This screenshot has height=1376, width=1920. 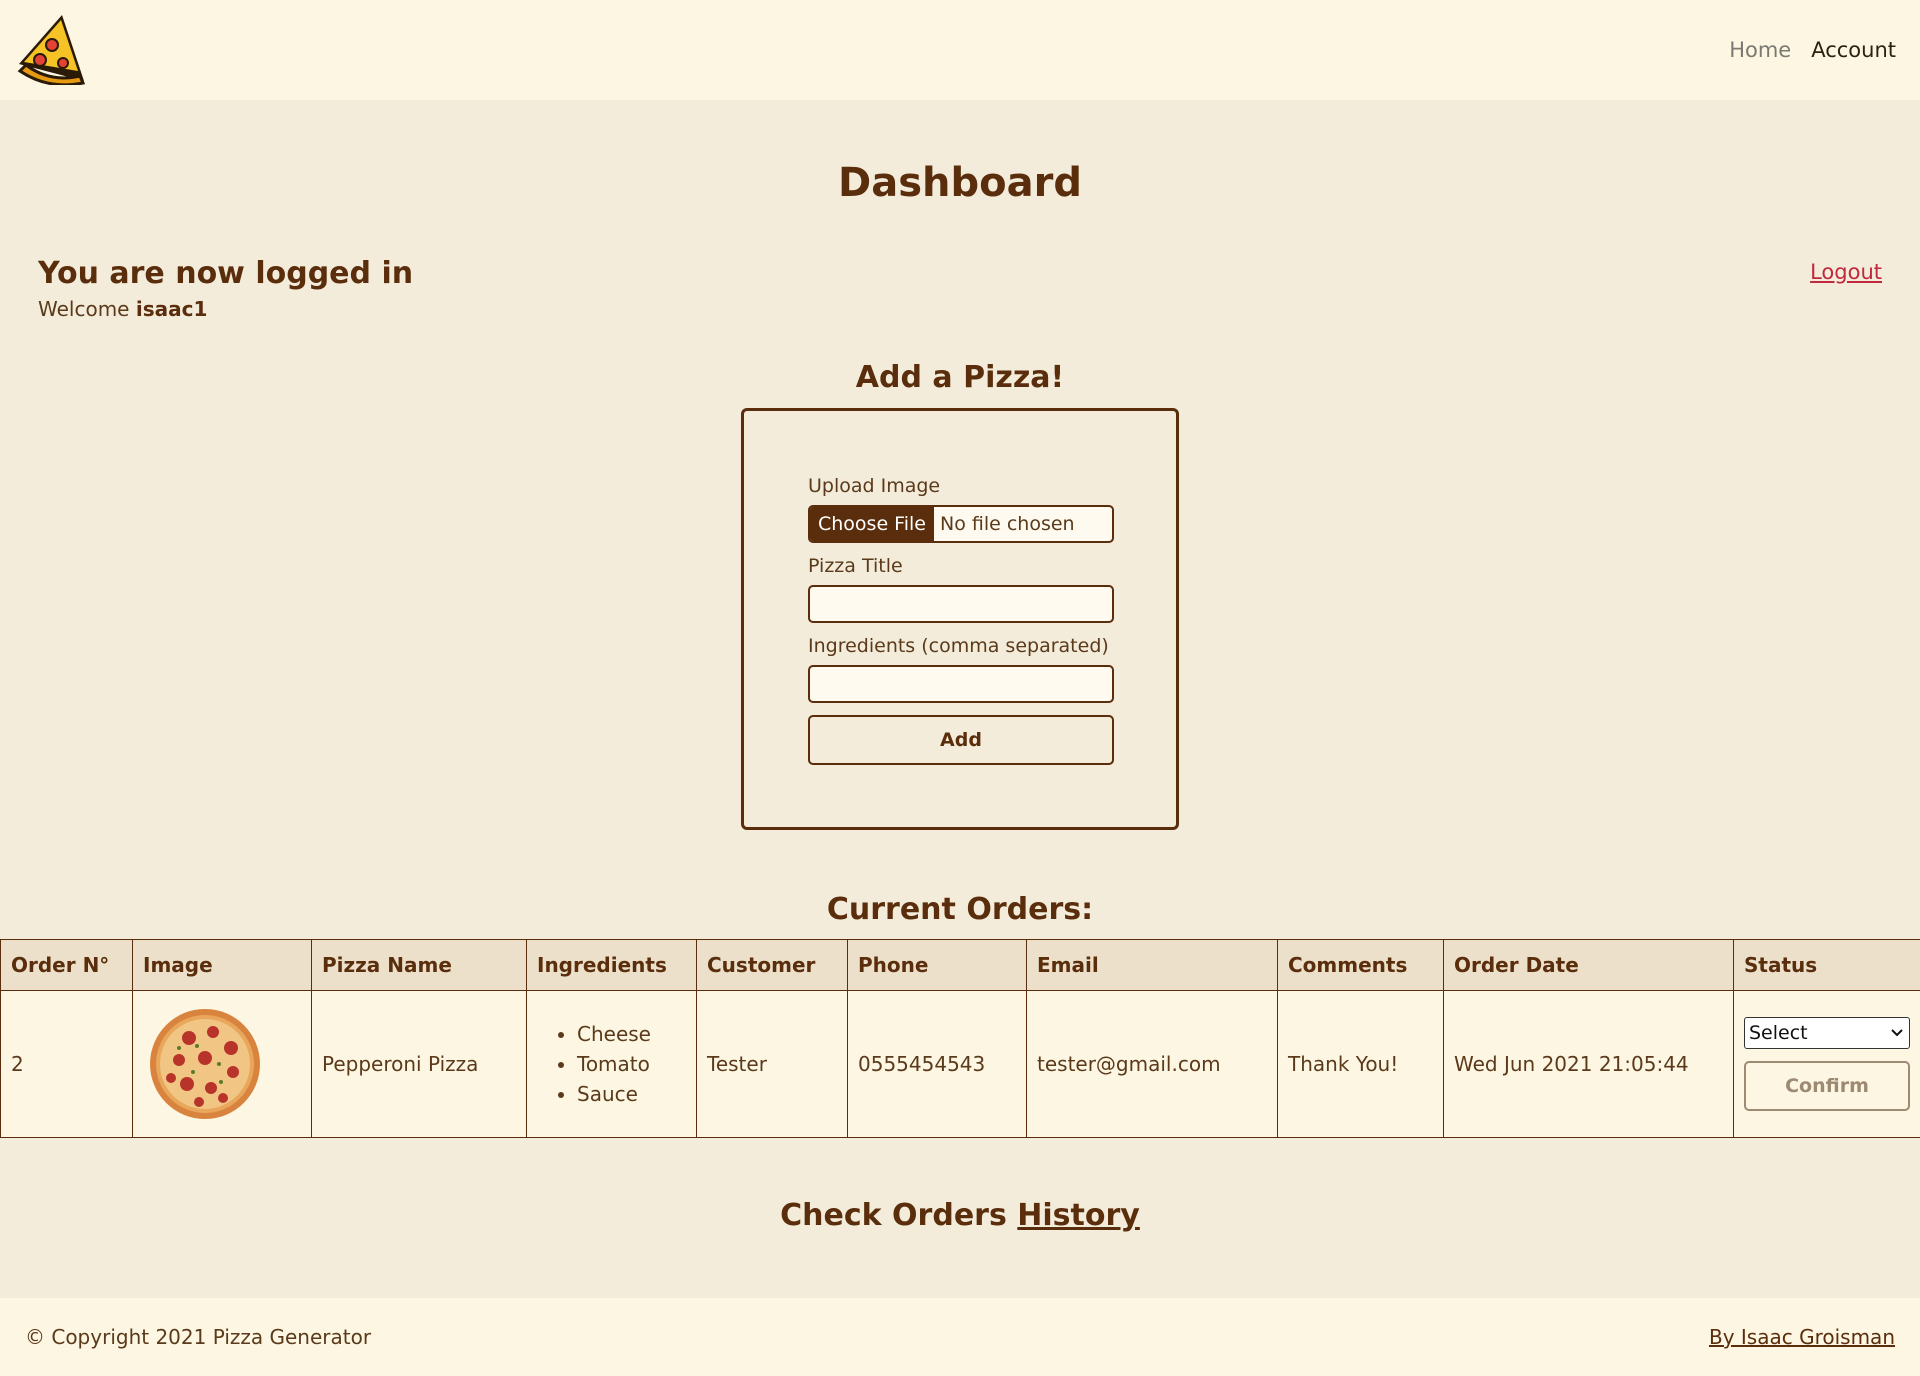 What do you see at coordinates (419, 1064) in the screenshot?
I see `pizza-name-cell: Pepperoni Pizza` at bounding box center [419, 1064].